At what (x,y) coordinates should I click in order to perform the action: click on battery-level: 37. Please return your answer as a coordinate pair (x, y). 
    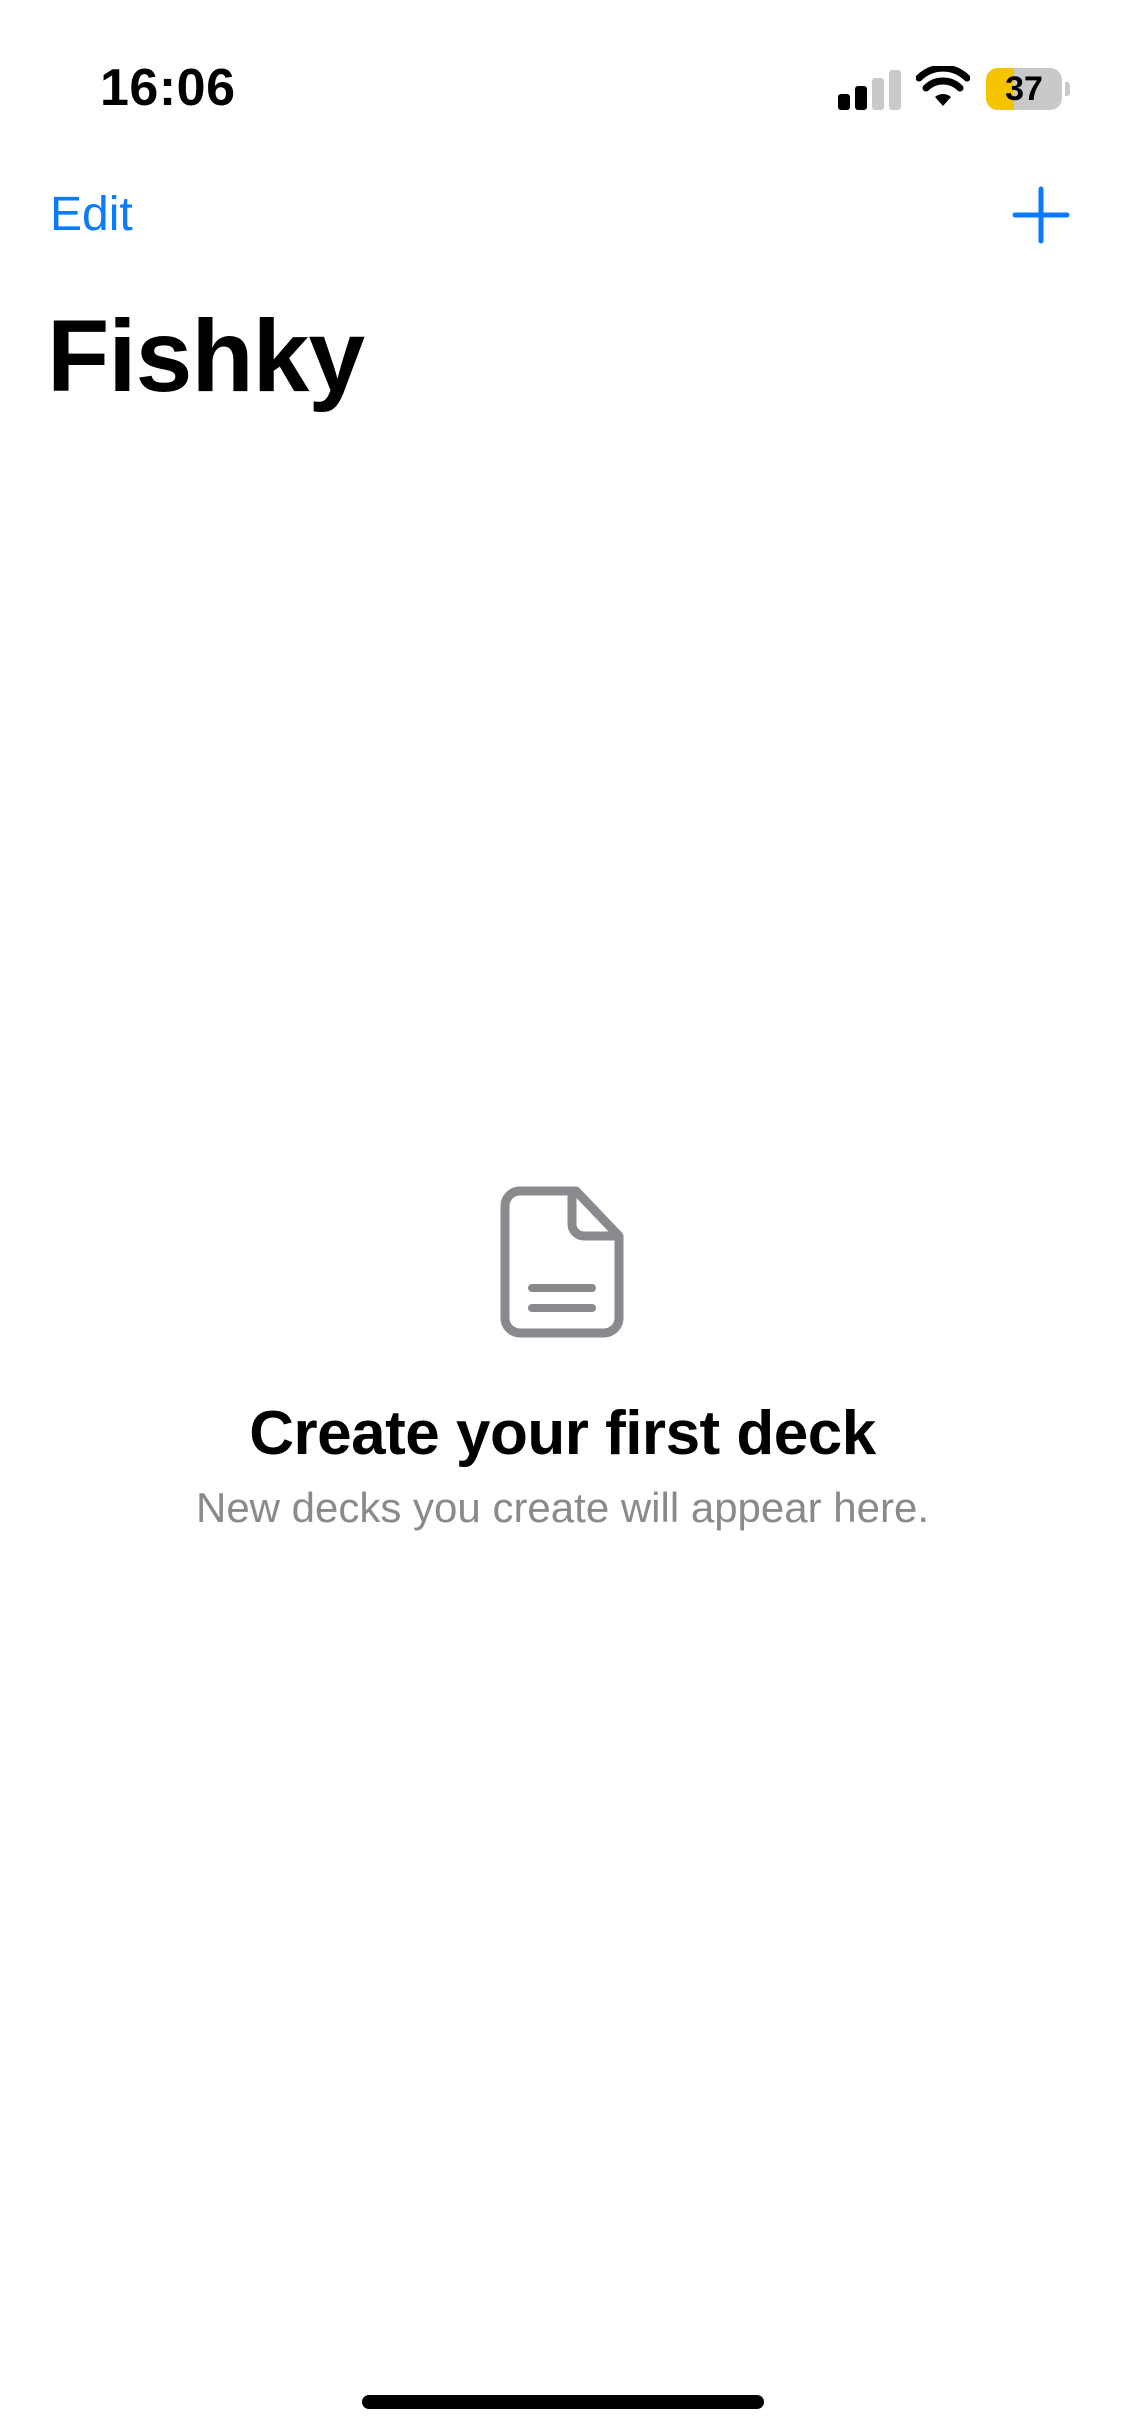
    Looking at the image, I should click on (1024, 89).